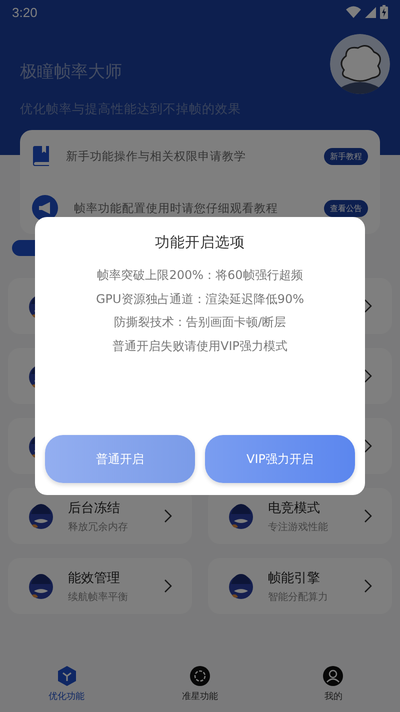 This screenshot has width=400, height=712. Describe the element at coordinates (200, 676) in the screenshot. I see `gear-icon` at that location.